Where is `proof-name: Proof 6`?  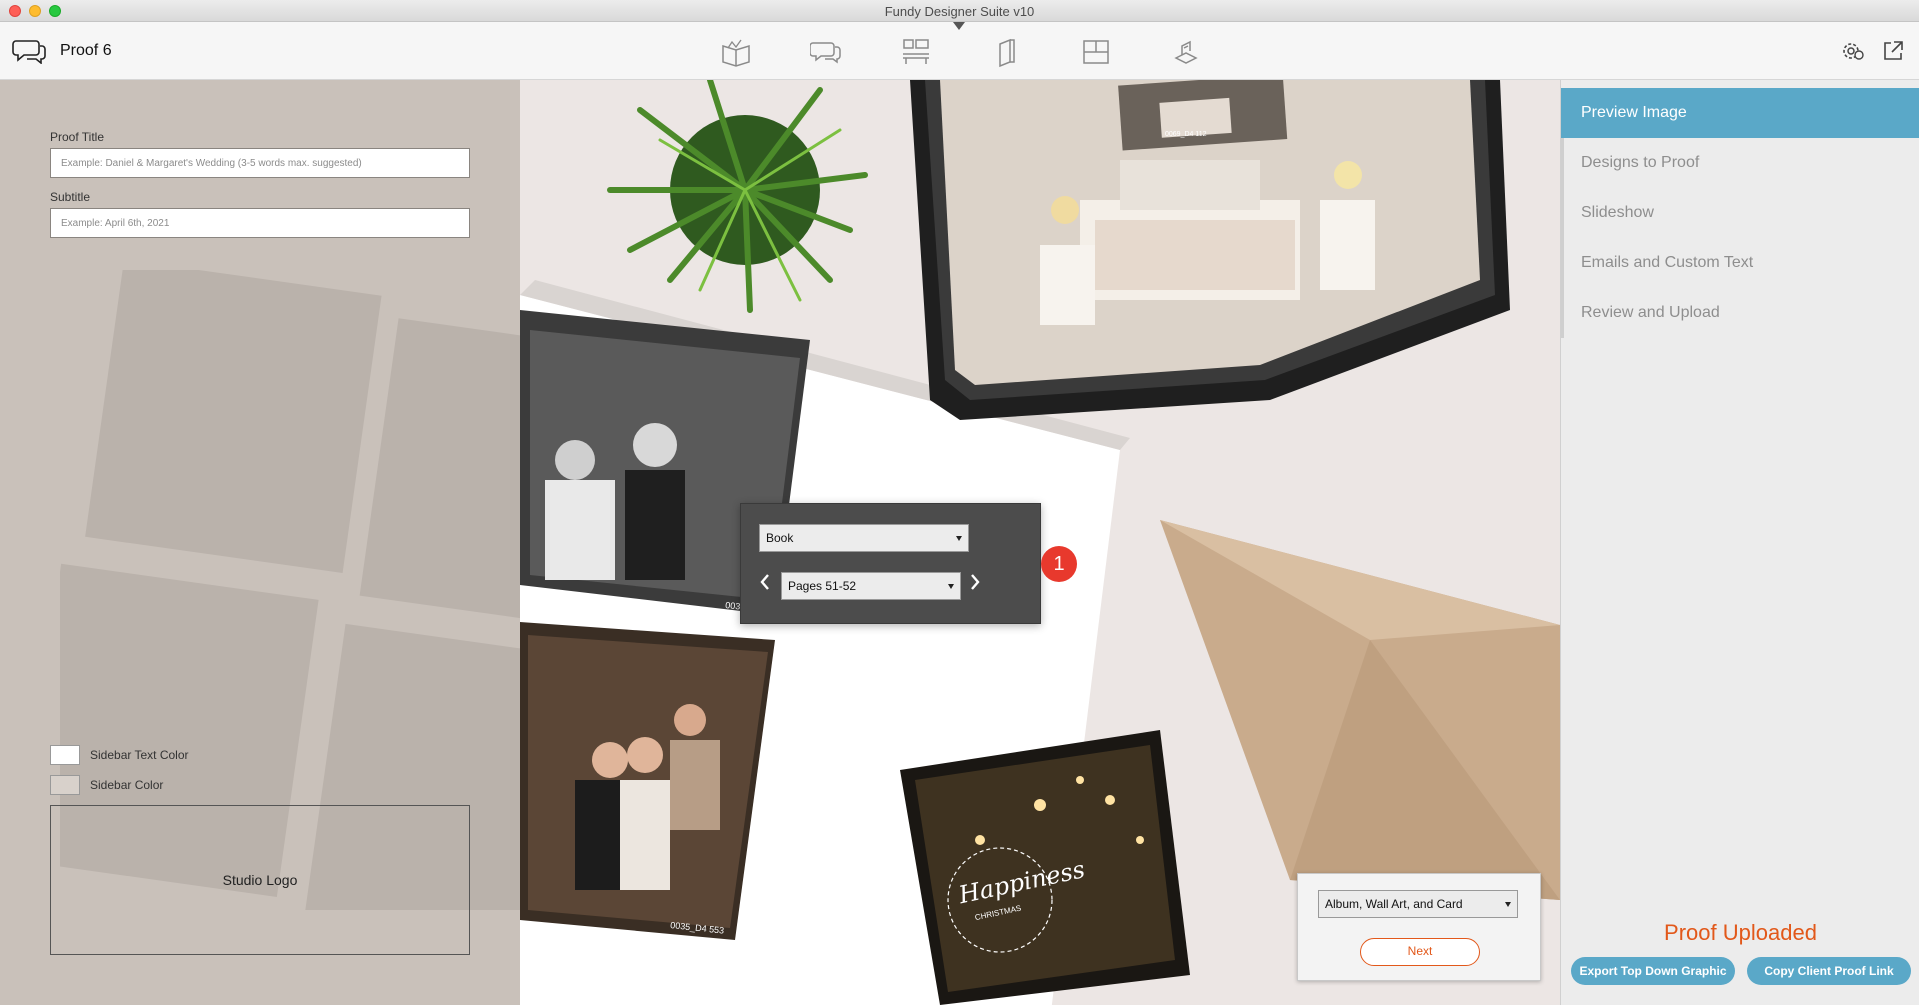 proof-name: Proof 6 is located at coordinates (86, 50).